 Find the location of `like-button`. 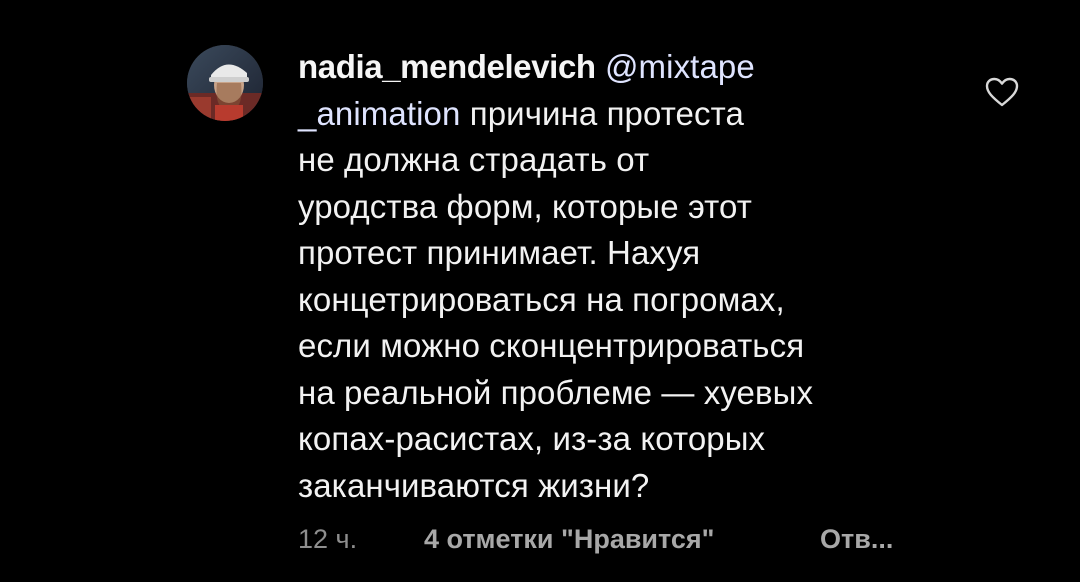

like-button is located at coordinates (1002, 92).